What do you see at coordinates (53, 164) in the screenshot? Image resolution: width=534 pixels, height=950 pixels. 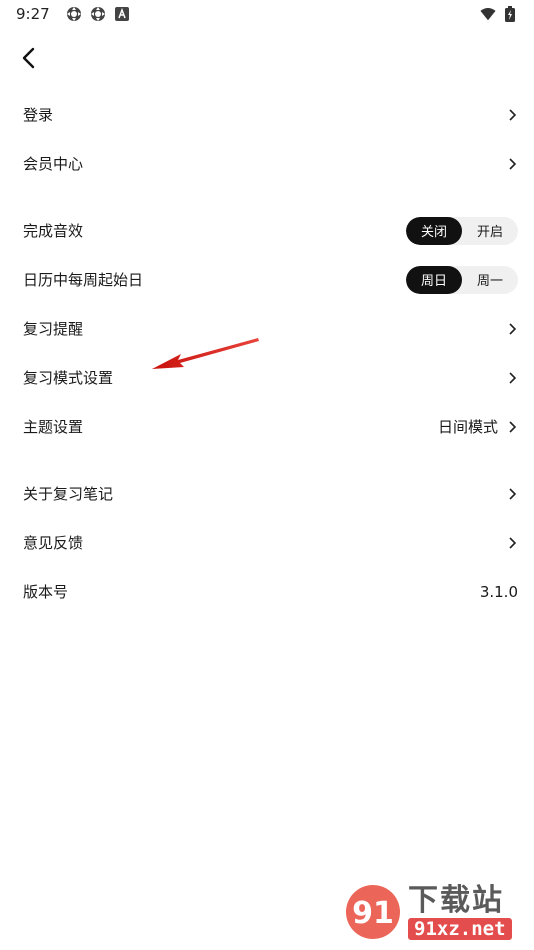 I see `row-label: 会员中心` at bounding box center [53, 164].